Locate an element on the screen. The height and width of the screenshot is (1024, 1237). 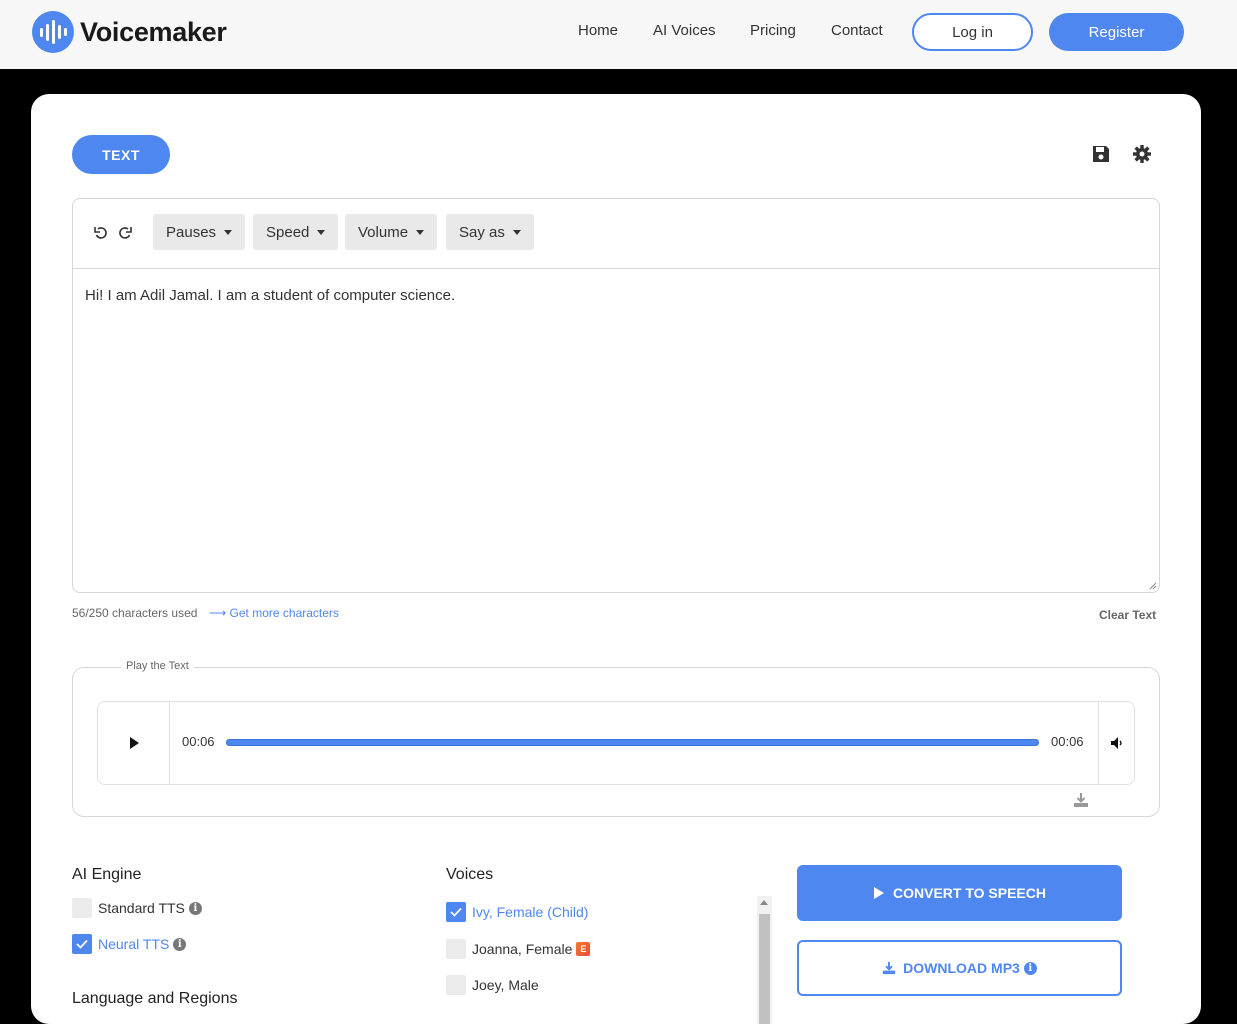
arrow-right-icon: ⟶ is located at coordinates (219, 613).